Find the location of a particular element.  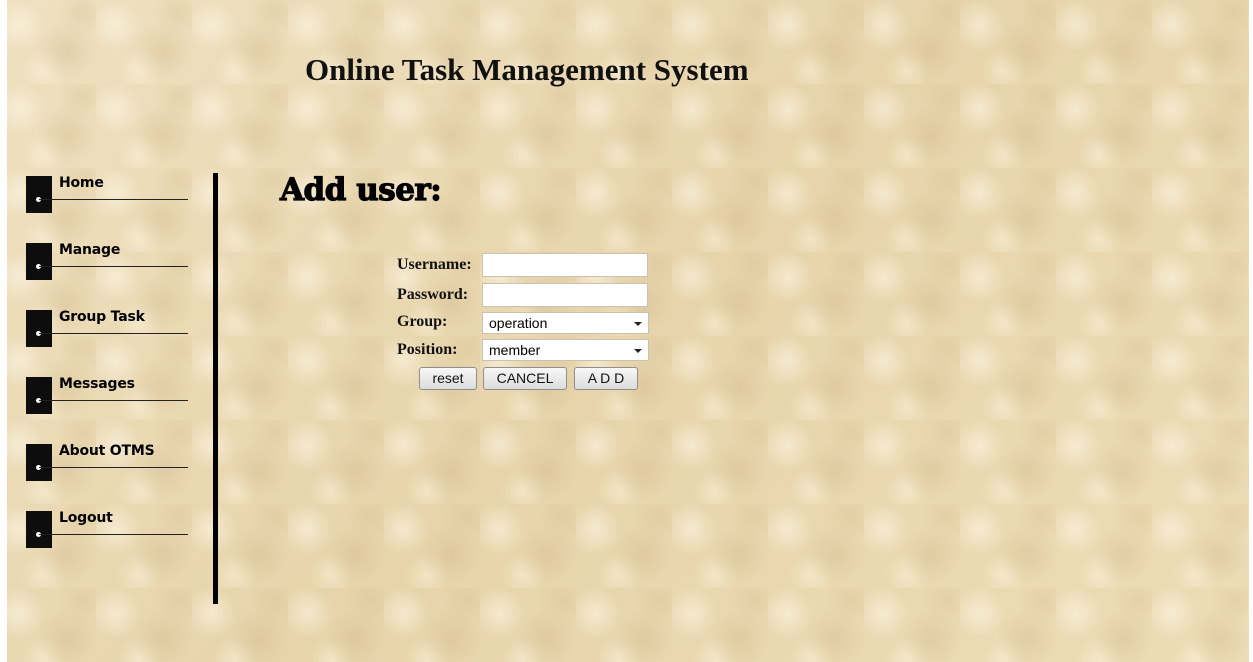

cancel-button: CANCEL is located at coordinates (525, 378).